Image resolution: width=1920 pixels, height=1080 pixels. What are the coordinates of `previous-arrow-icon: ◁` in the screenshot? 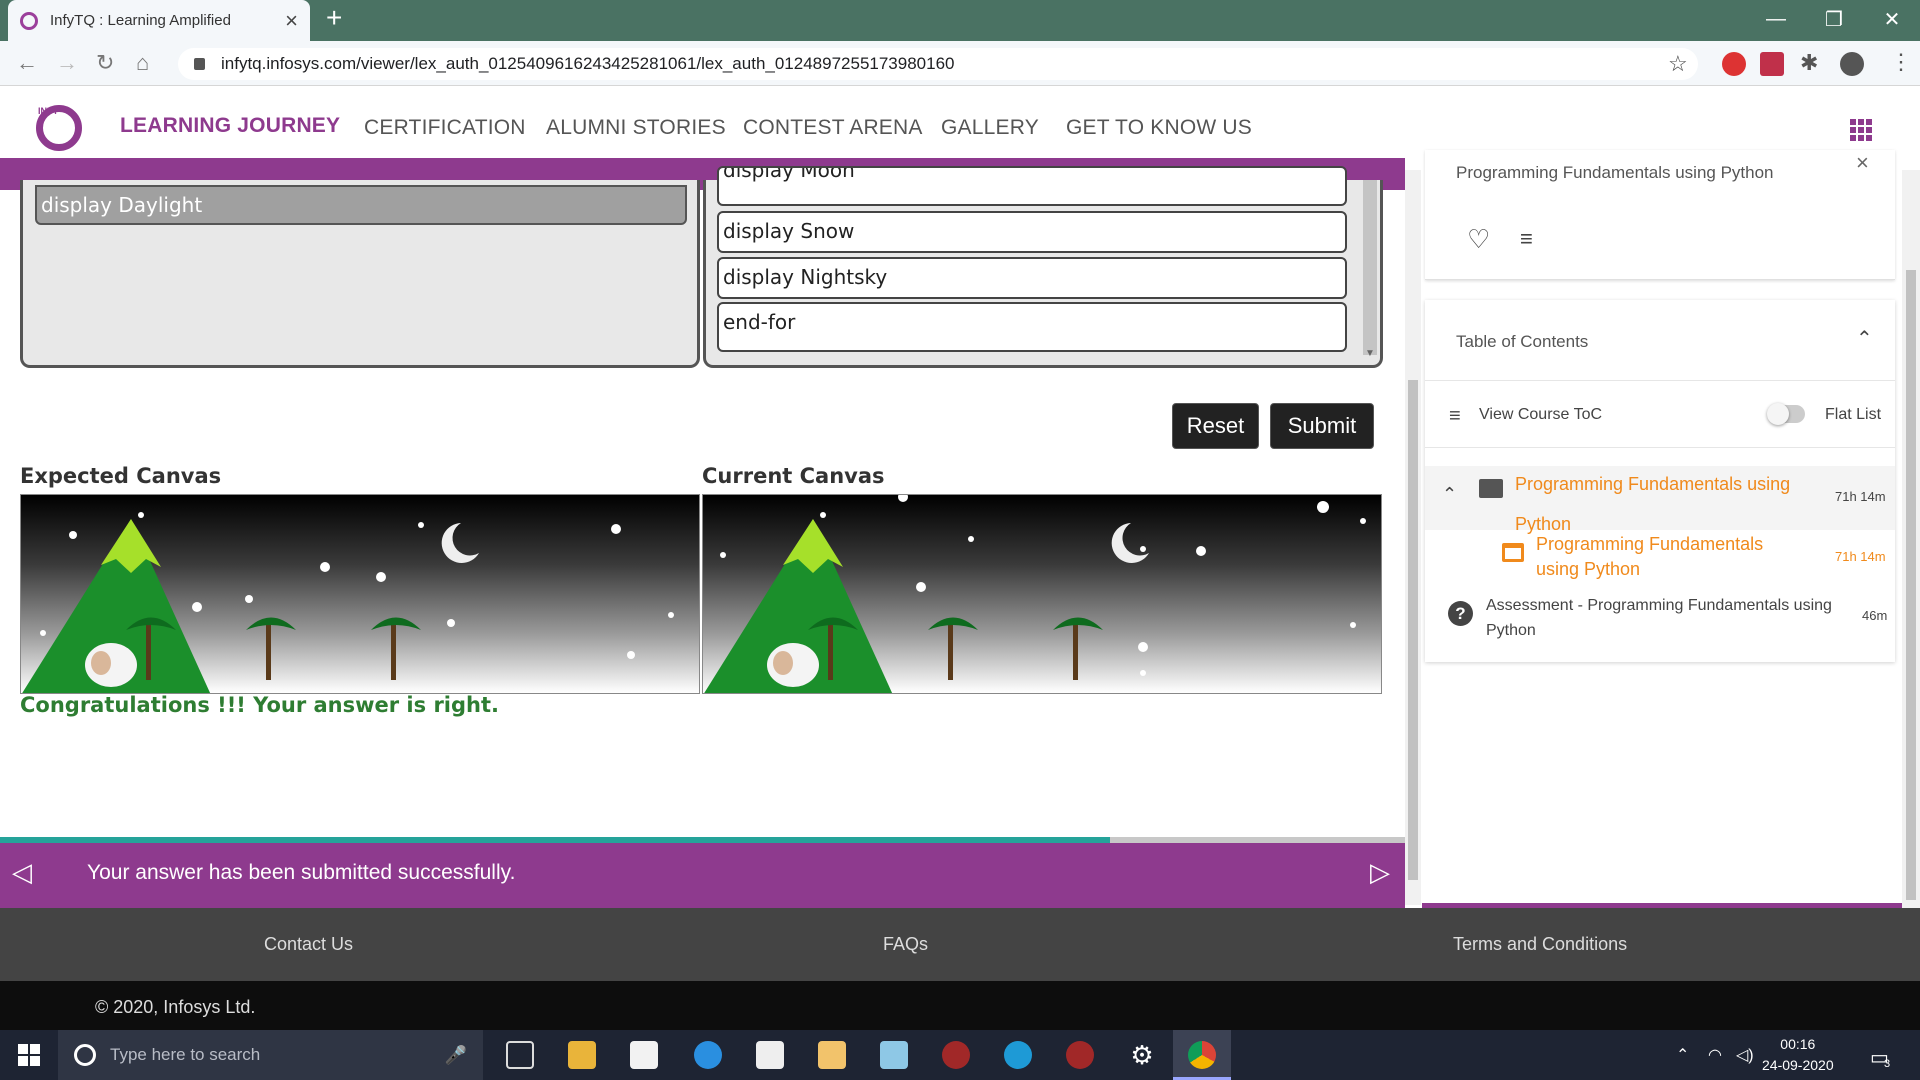 It's located at (22, 872).